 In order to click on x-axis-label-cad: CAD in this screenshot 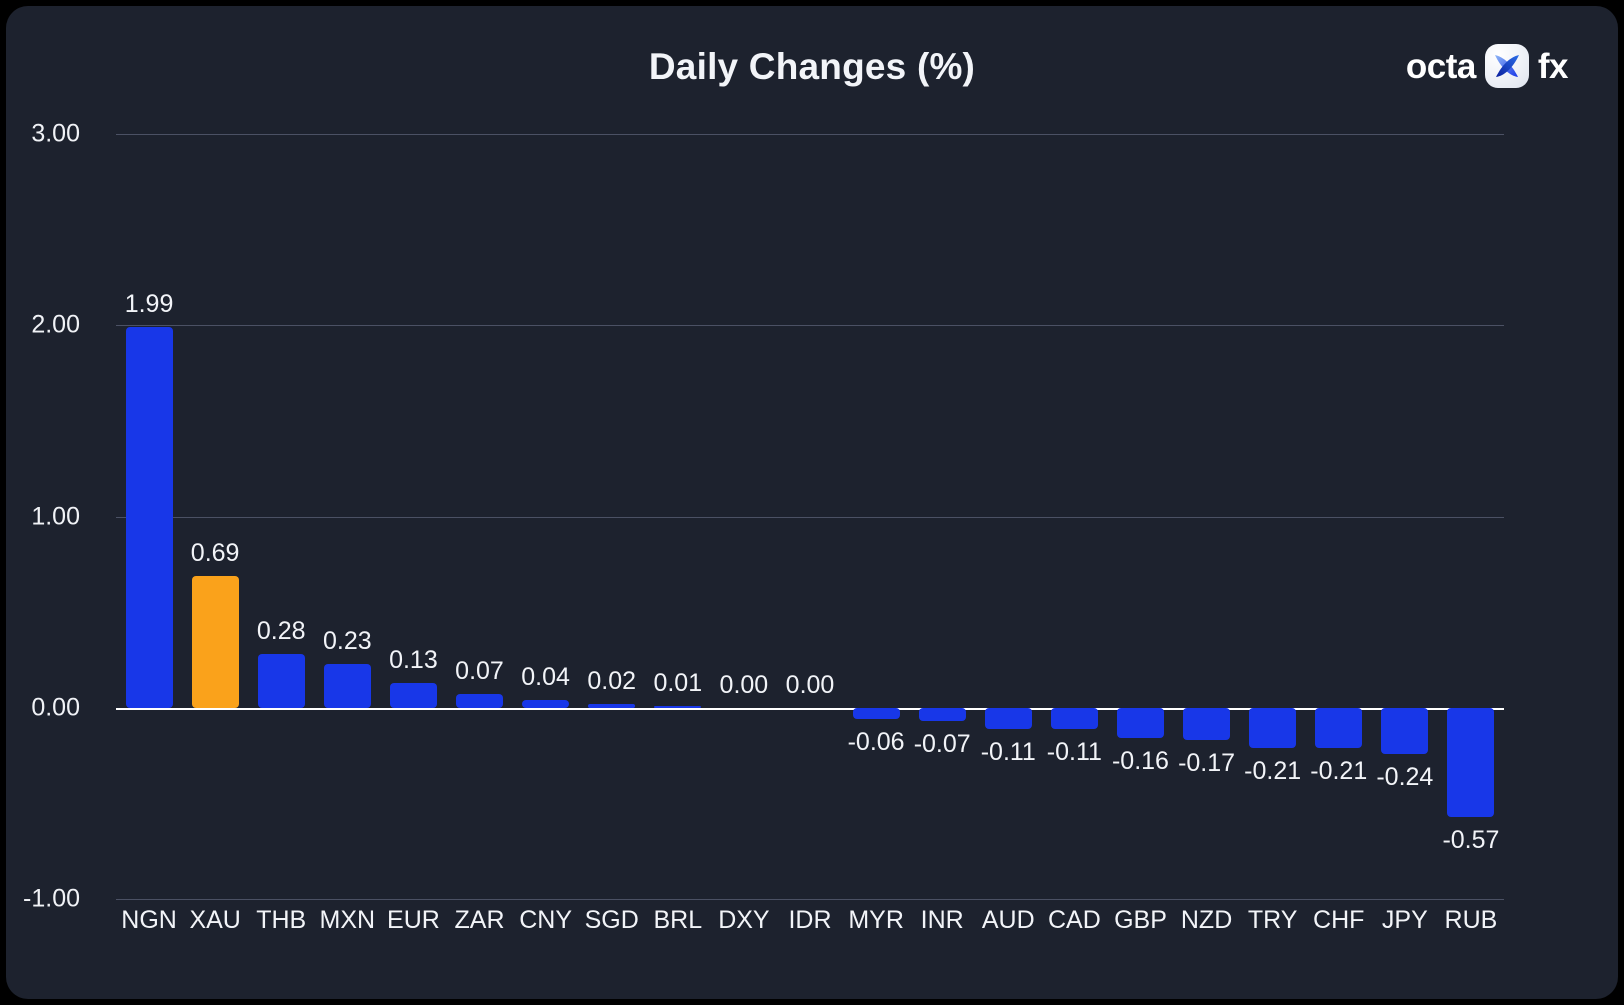, I will do `click(1074, 920)`.